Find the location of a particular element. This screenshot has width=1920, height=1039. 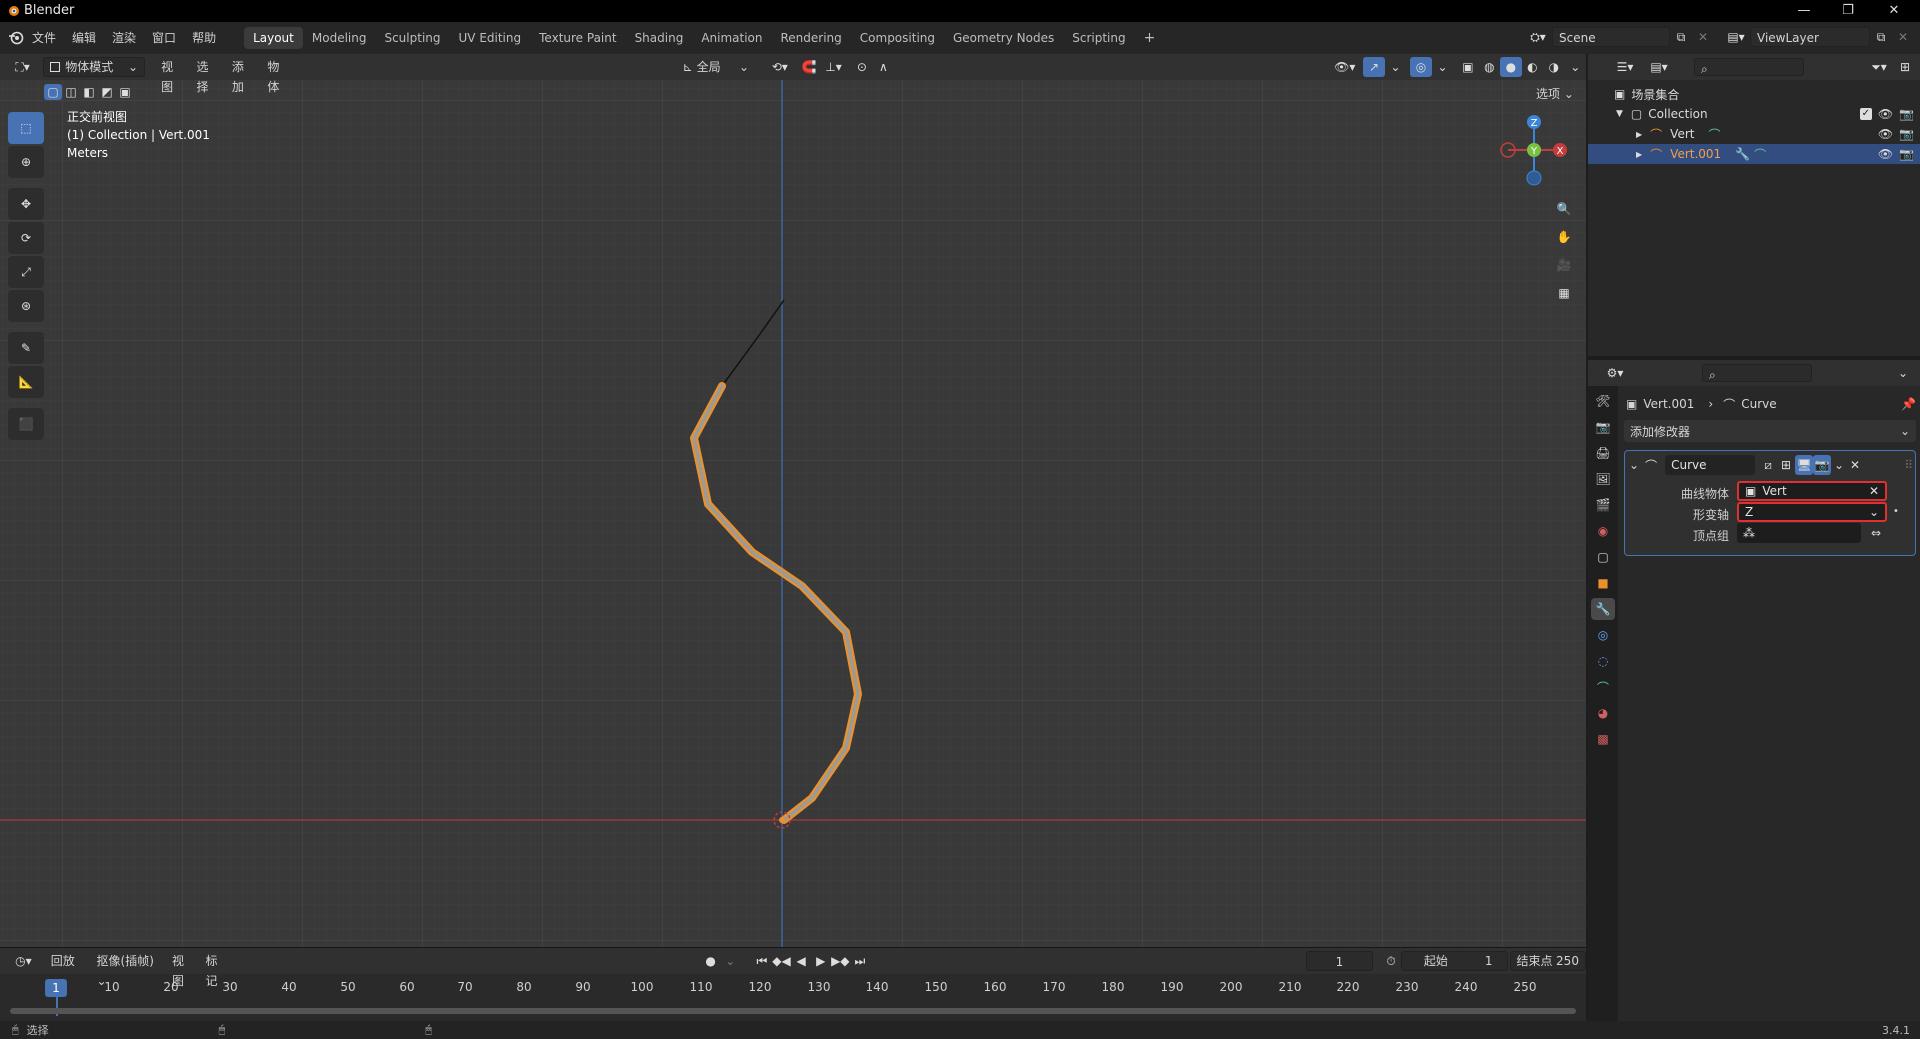

particles-tab-icon: ◎ is located at coordinates (1603, 635).